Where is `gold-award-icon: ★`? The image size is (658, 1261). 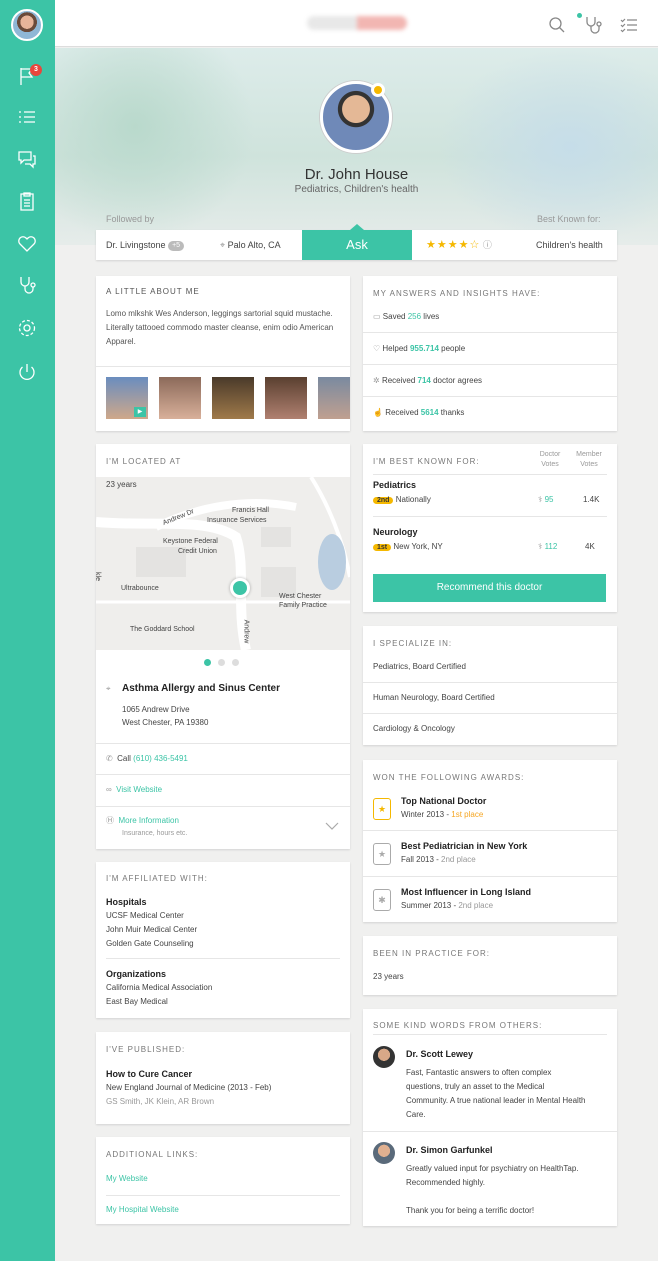
gold-award-icon: ★ is located at coordinates (382, 809).